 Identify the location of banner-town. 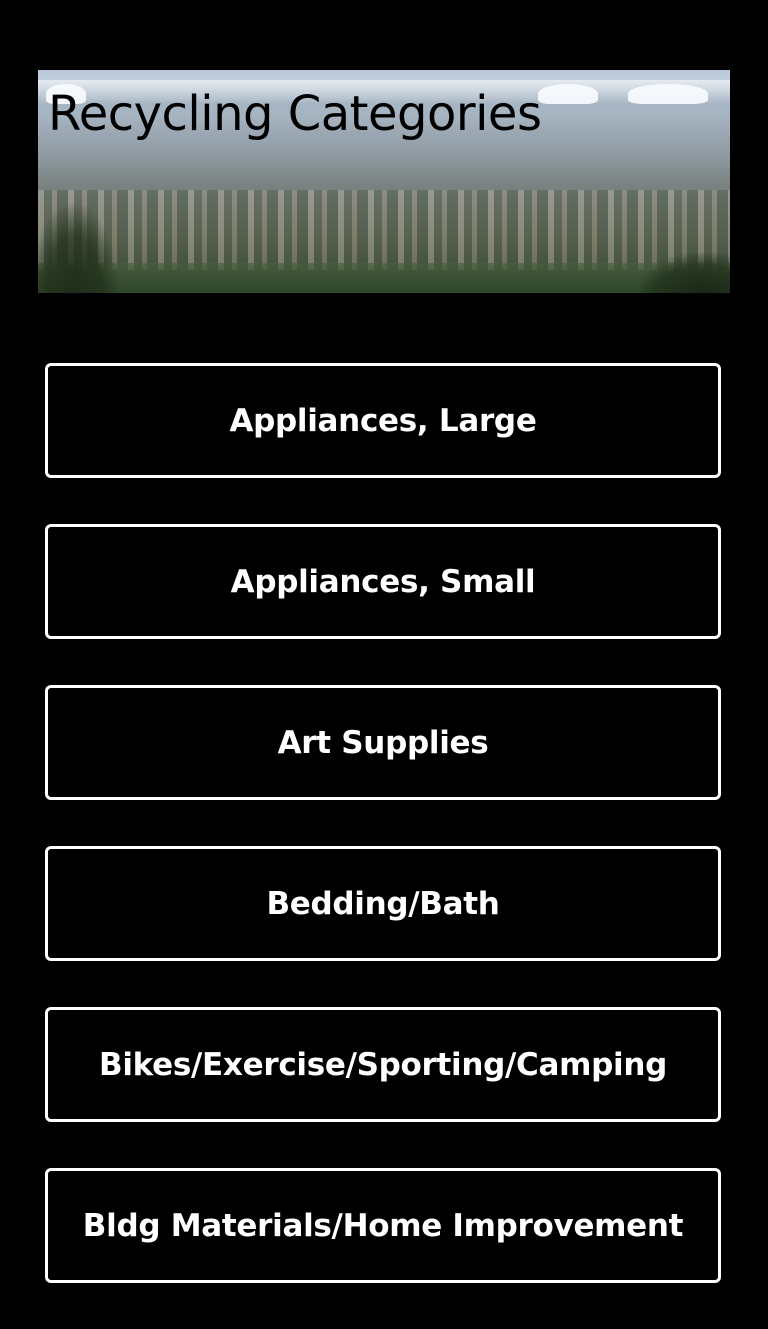
(384, 230).